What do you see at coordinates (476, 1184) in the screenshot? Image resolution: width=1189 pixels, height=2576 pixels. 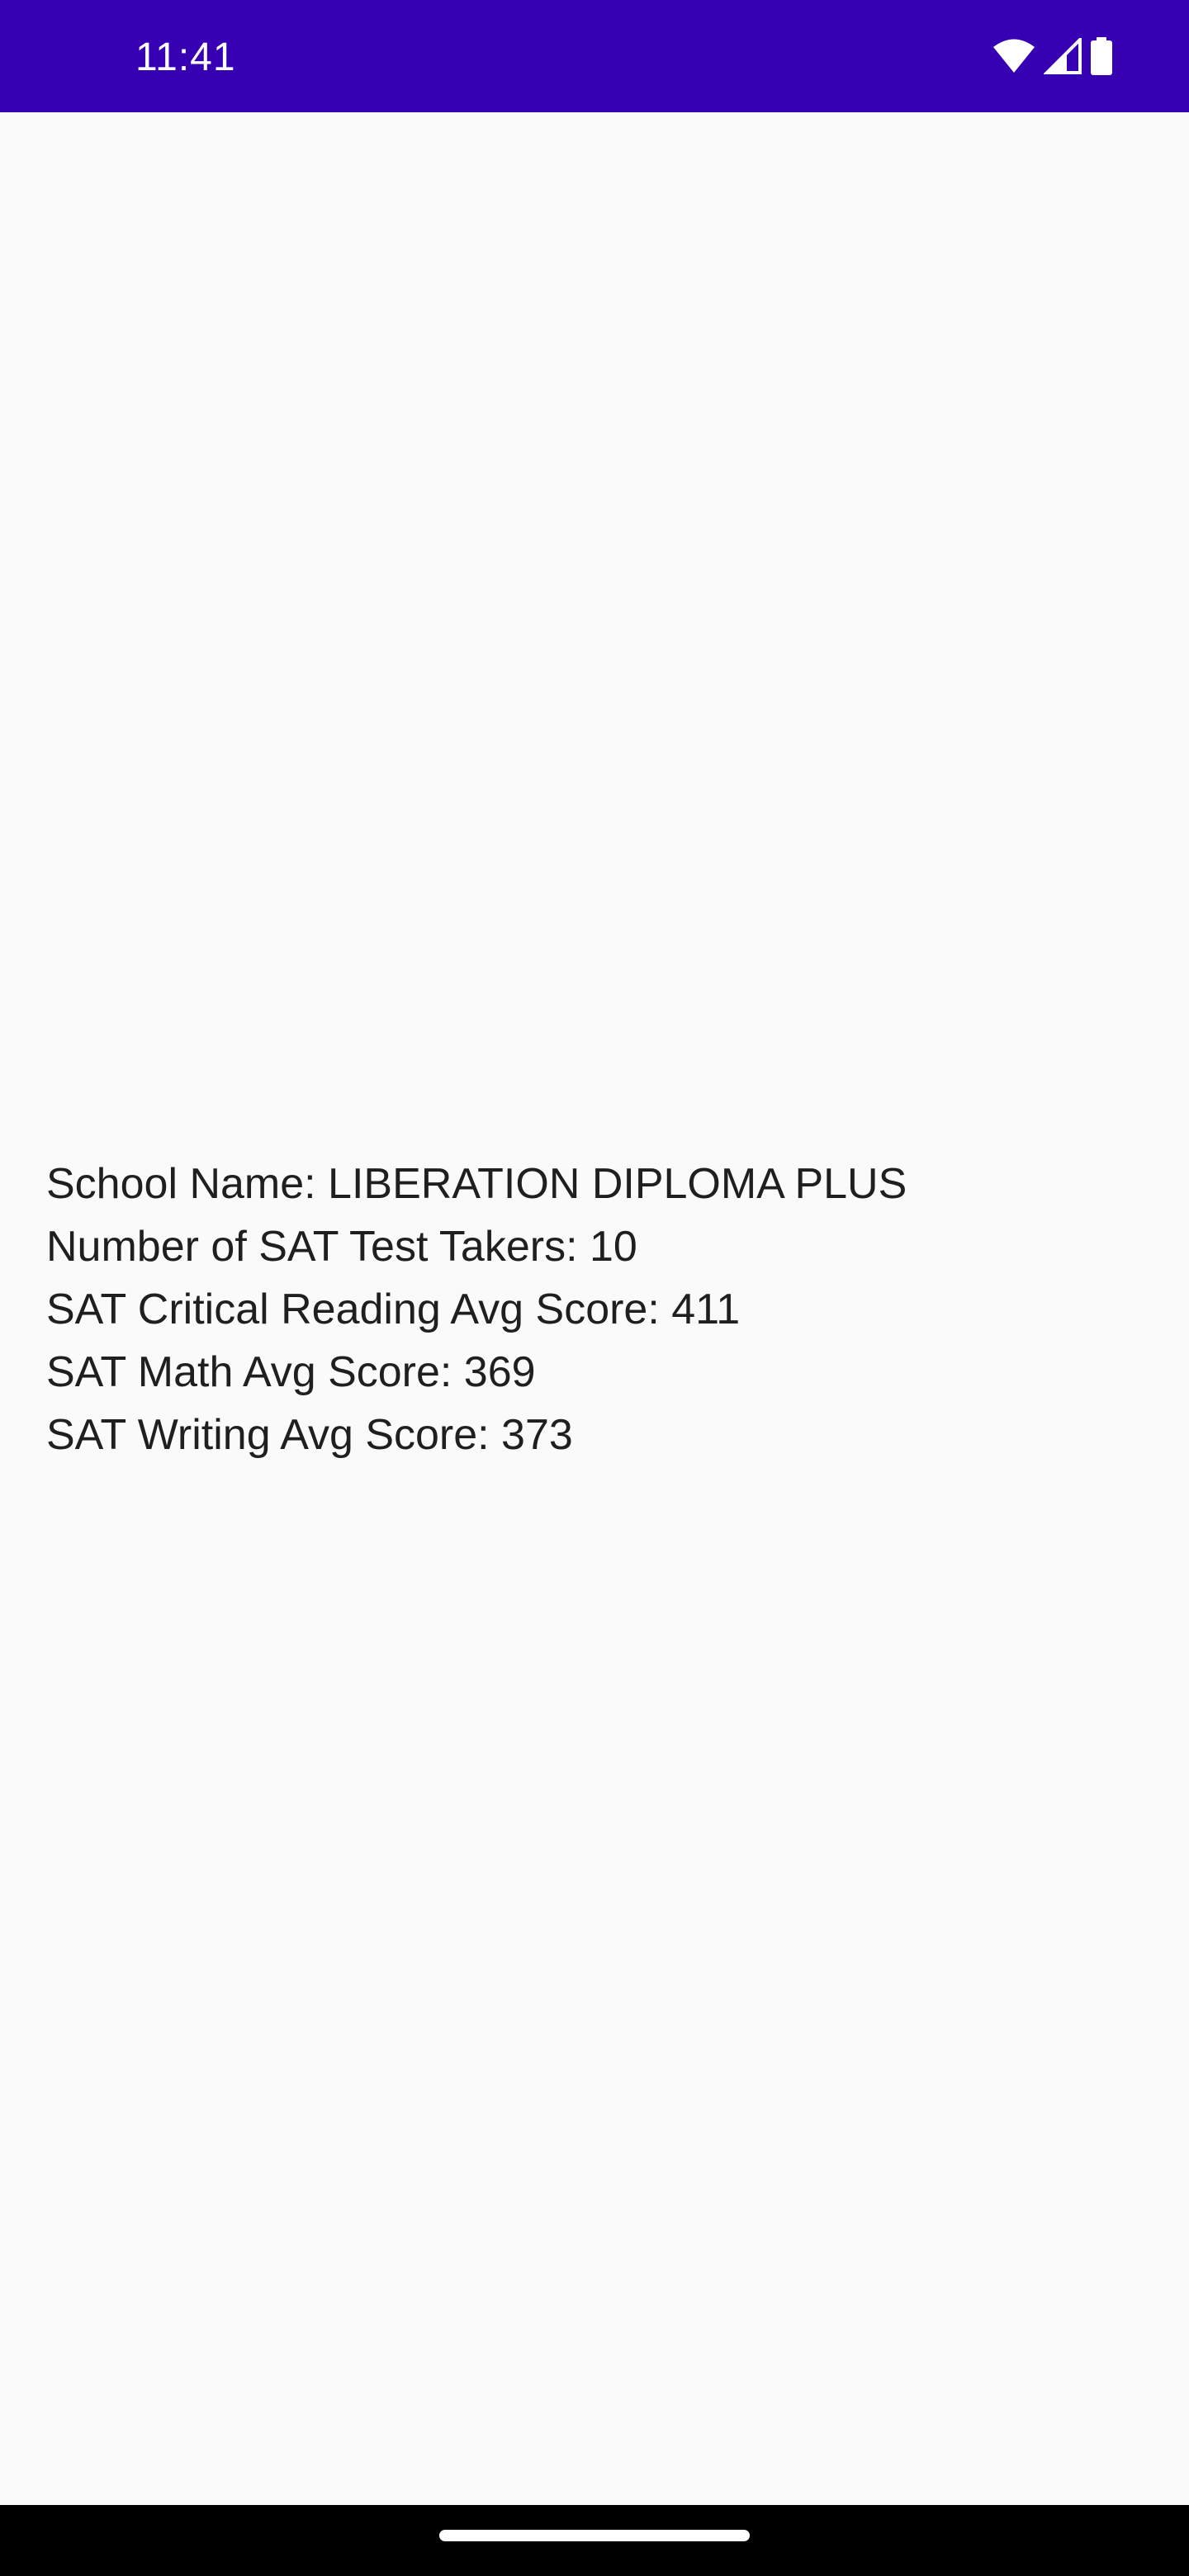 I see `school-name-text: School Name: LIBERATION DIPLOMA PLUS` at bounding box center [476, 1184].